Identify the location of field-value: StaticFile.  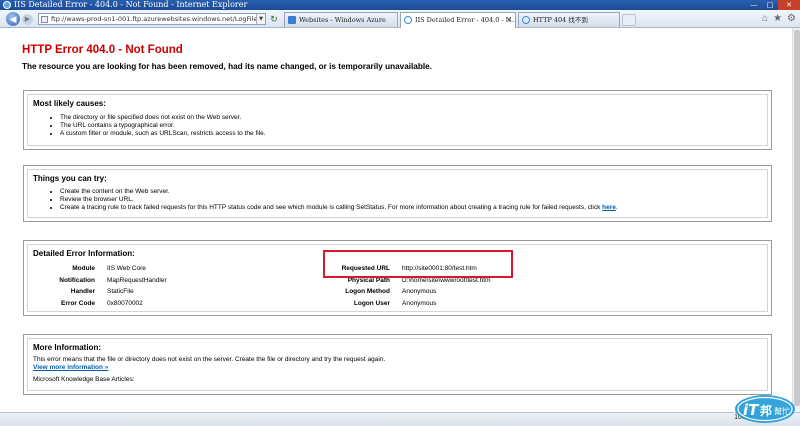
(120, 292).